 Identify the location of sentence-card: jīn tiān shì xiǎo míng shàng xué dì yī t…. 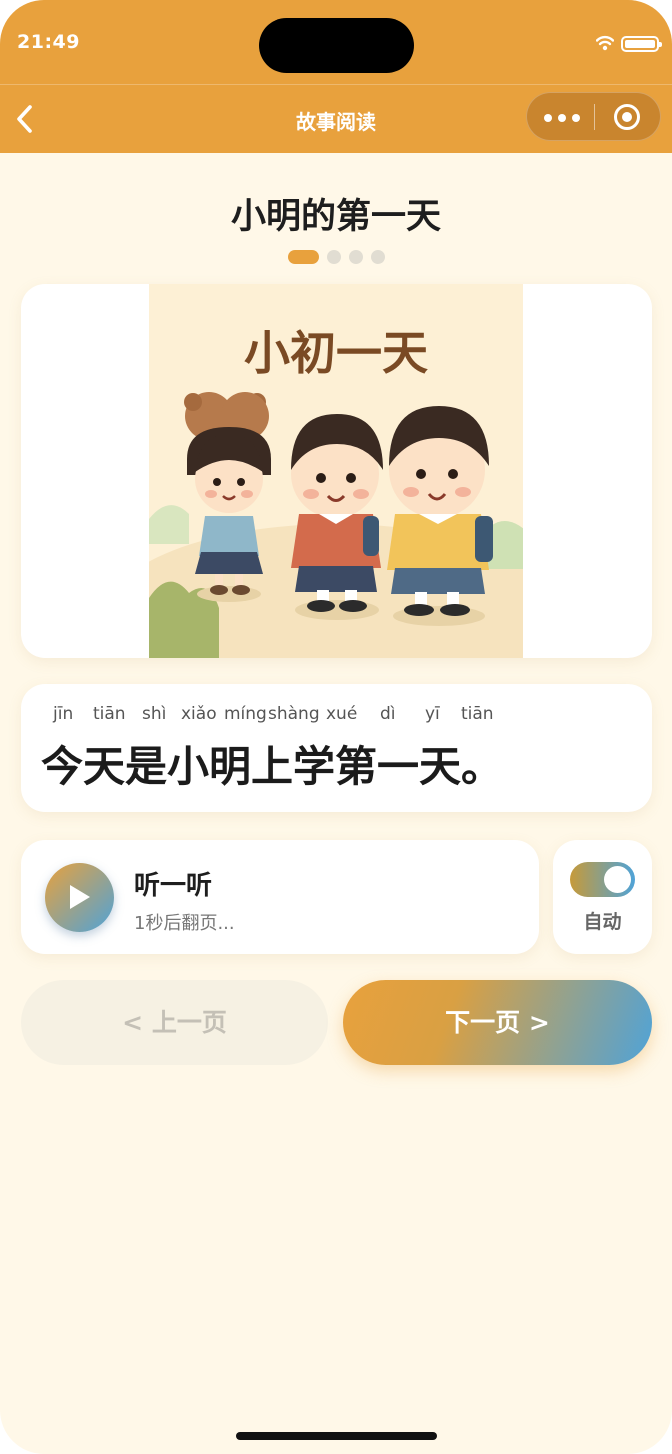
(336, 748).